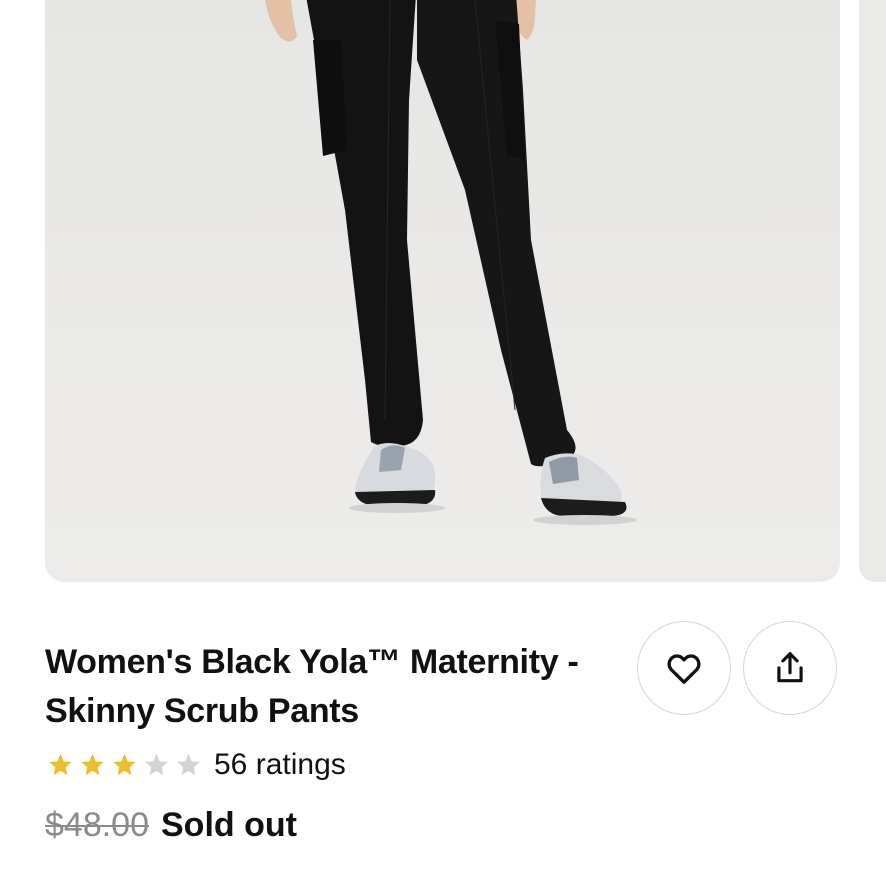  I want to click on next-image-peek, so click(872, 291).